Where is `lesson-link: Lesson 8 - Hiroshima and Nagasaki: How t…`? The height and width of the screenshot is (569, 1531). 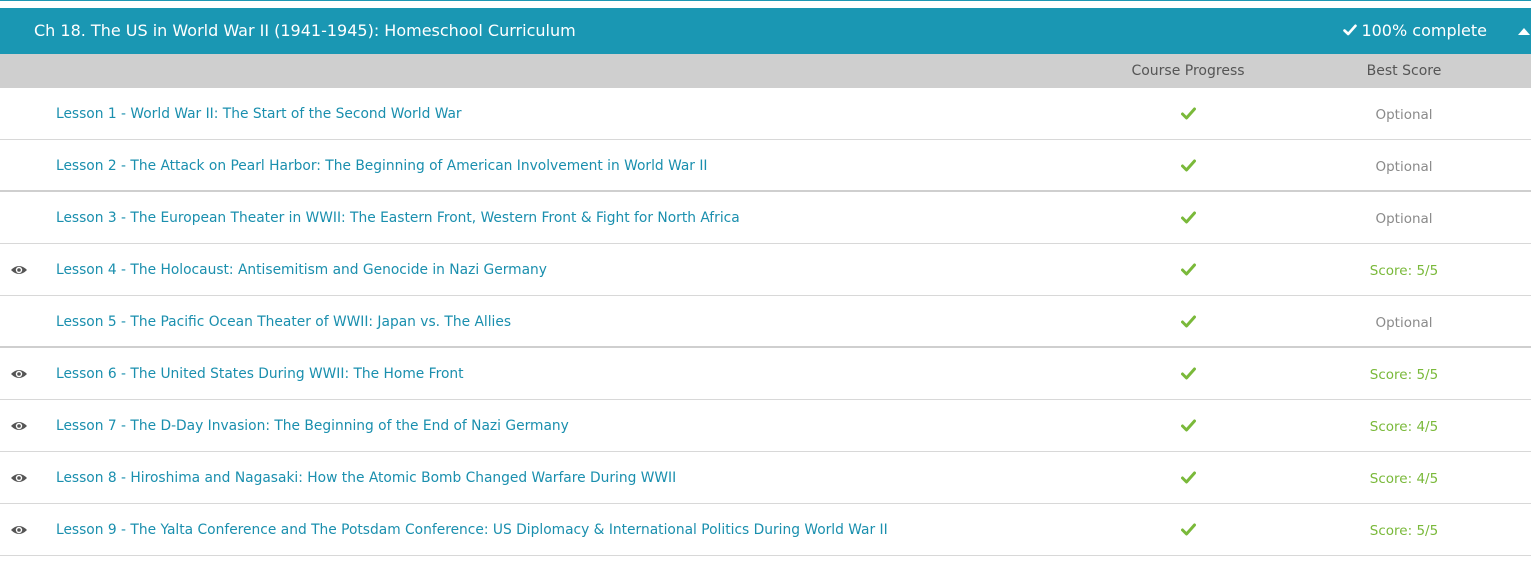
lesson-link: Lesson 8 - Hiroshima and Nagasaki: How t… is located at coordinates (366, 478).